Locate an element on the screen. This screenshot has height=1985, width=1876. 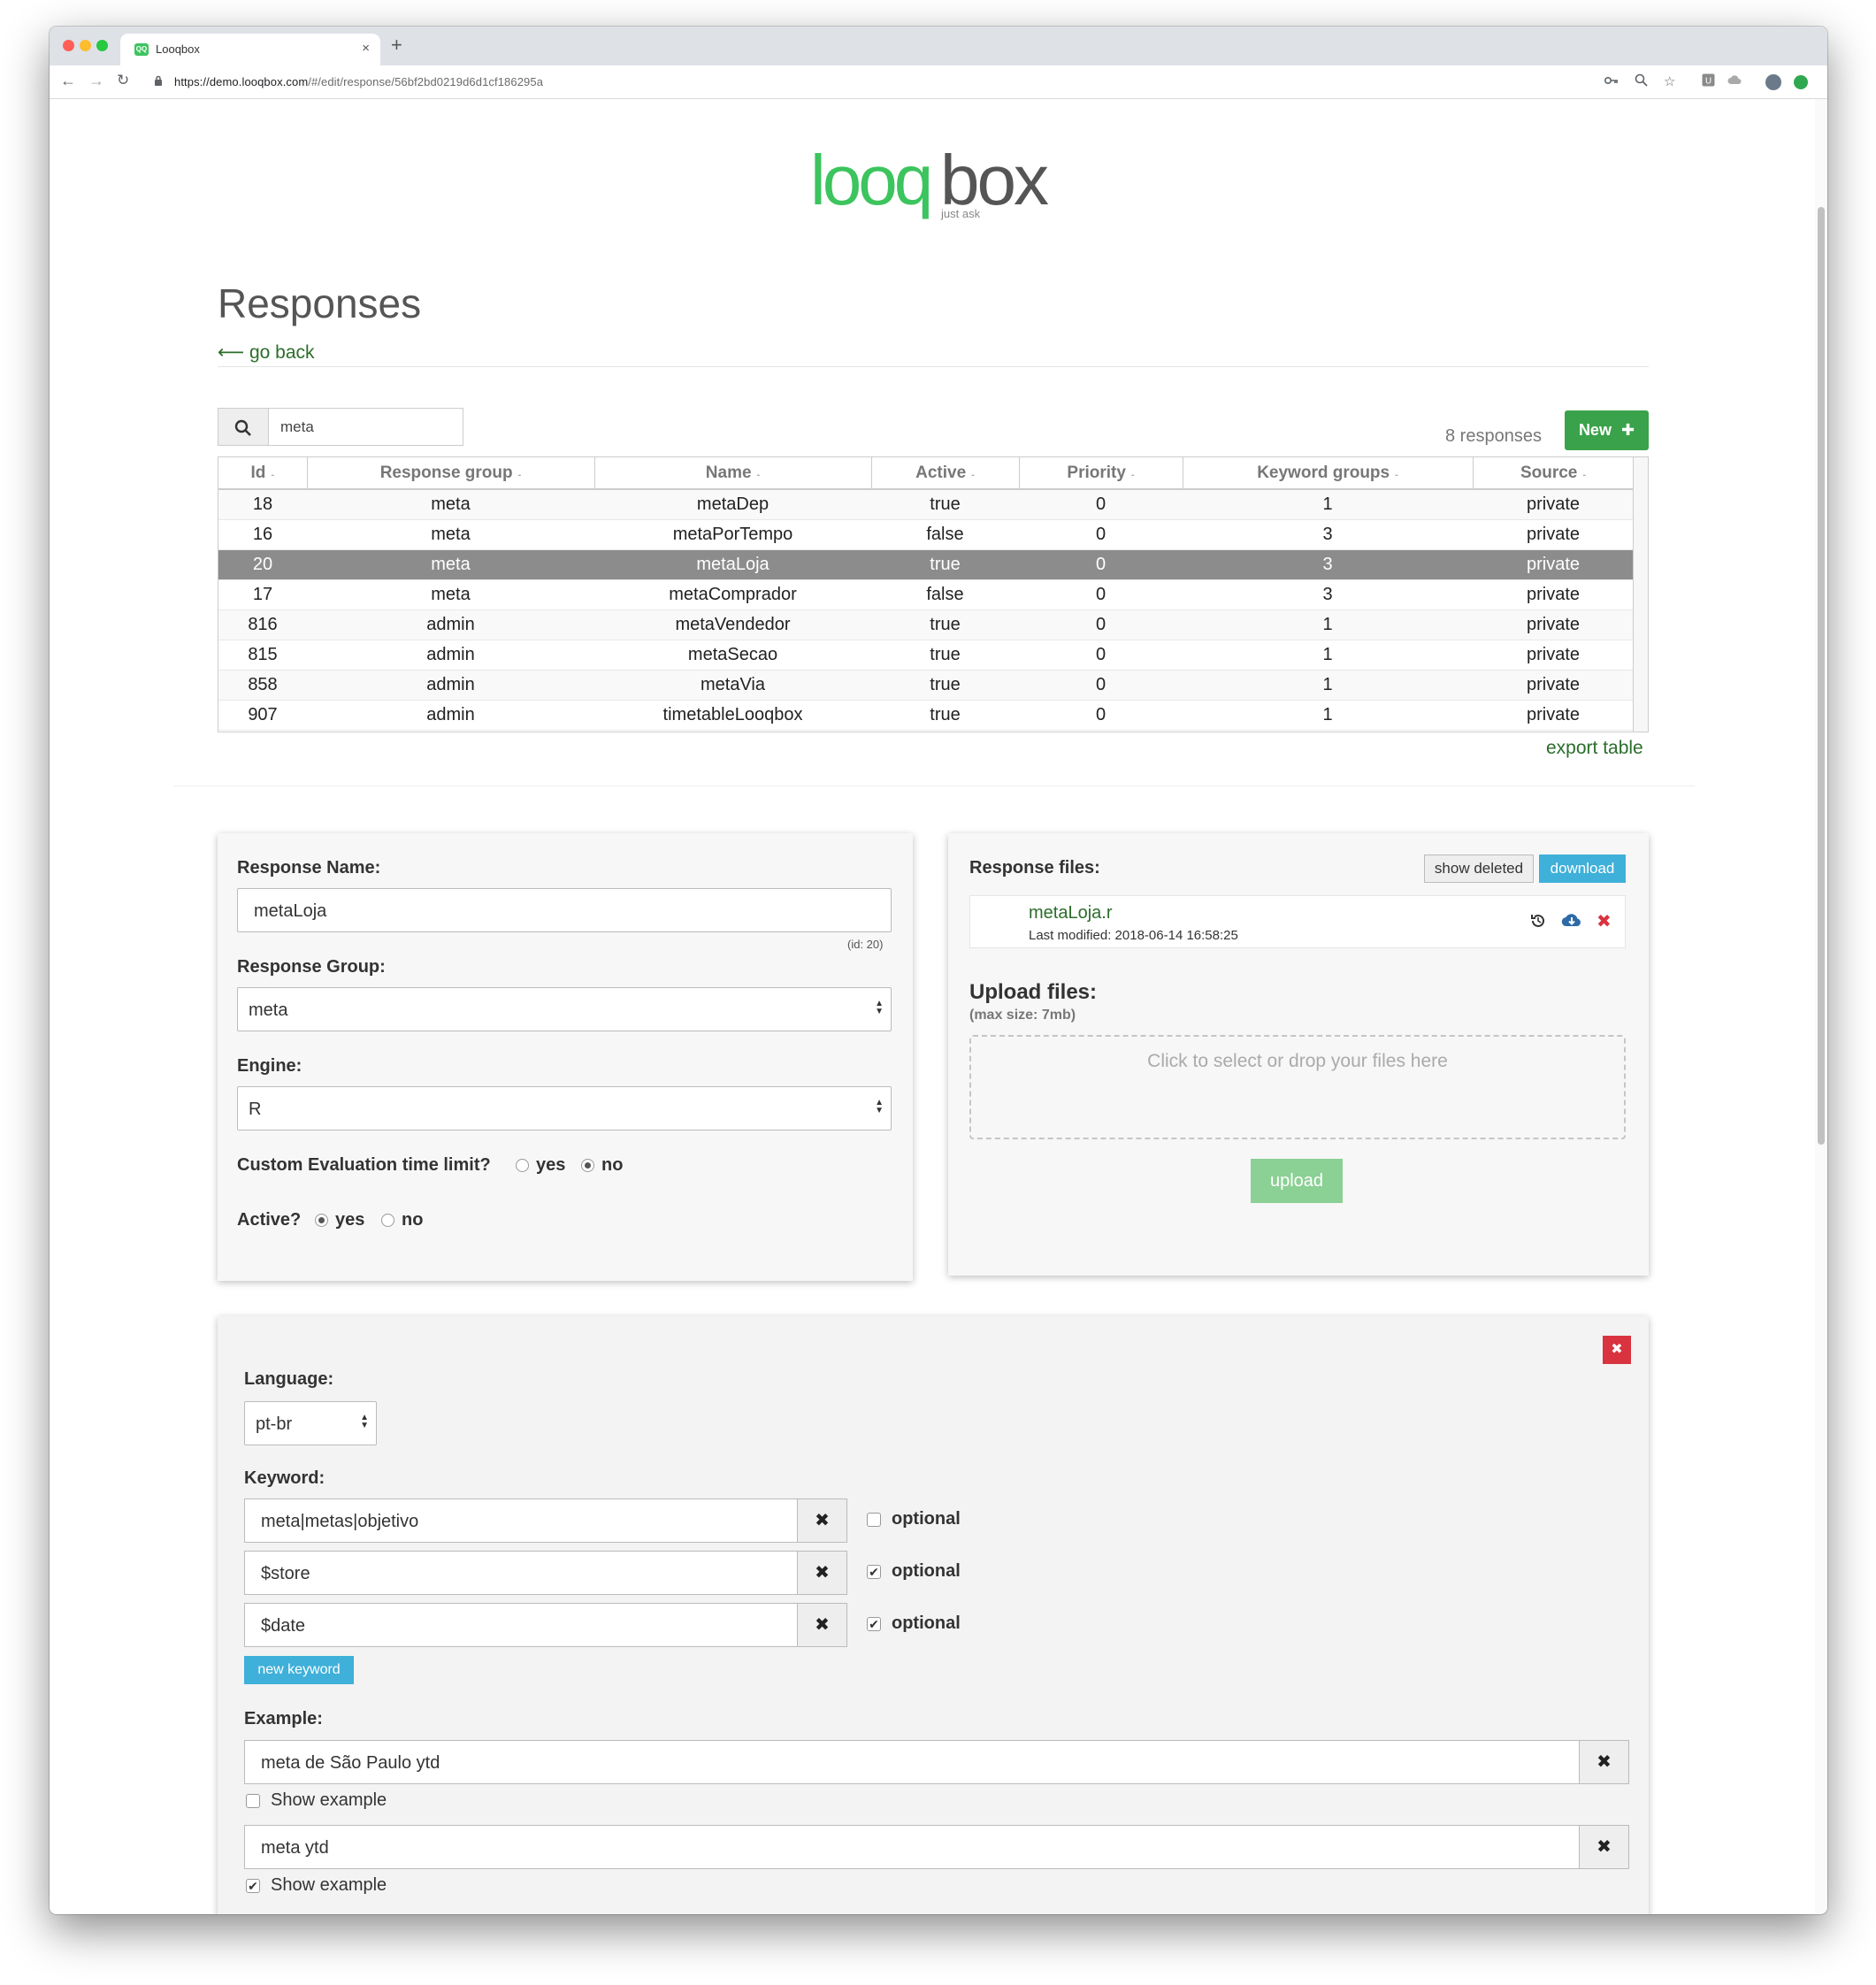
new-response-button: New ✚ is located at coordinates (1607, 430).